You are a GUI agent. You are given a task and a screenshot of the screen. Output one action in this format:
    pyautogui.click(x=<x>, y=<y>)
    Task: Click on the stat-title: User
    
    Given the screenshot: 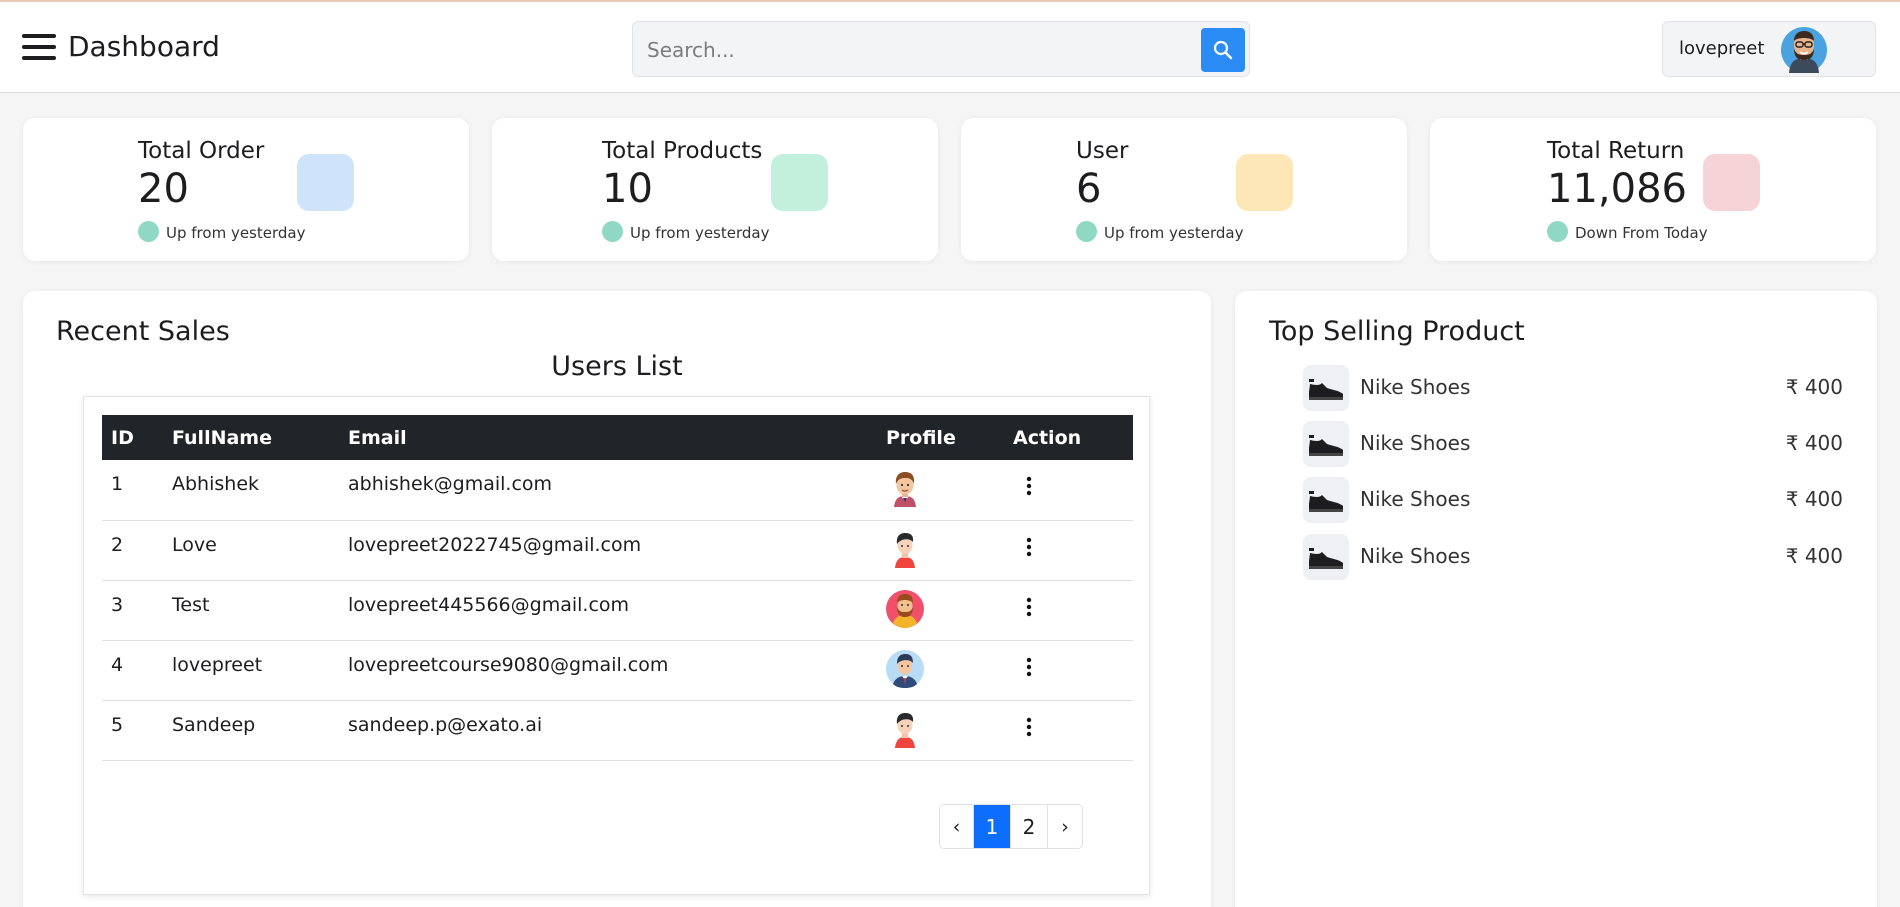 What is the action you would take?
    pyautogui.click(x=1102, y=151)
    